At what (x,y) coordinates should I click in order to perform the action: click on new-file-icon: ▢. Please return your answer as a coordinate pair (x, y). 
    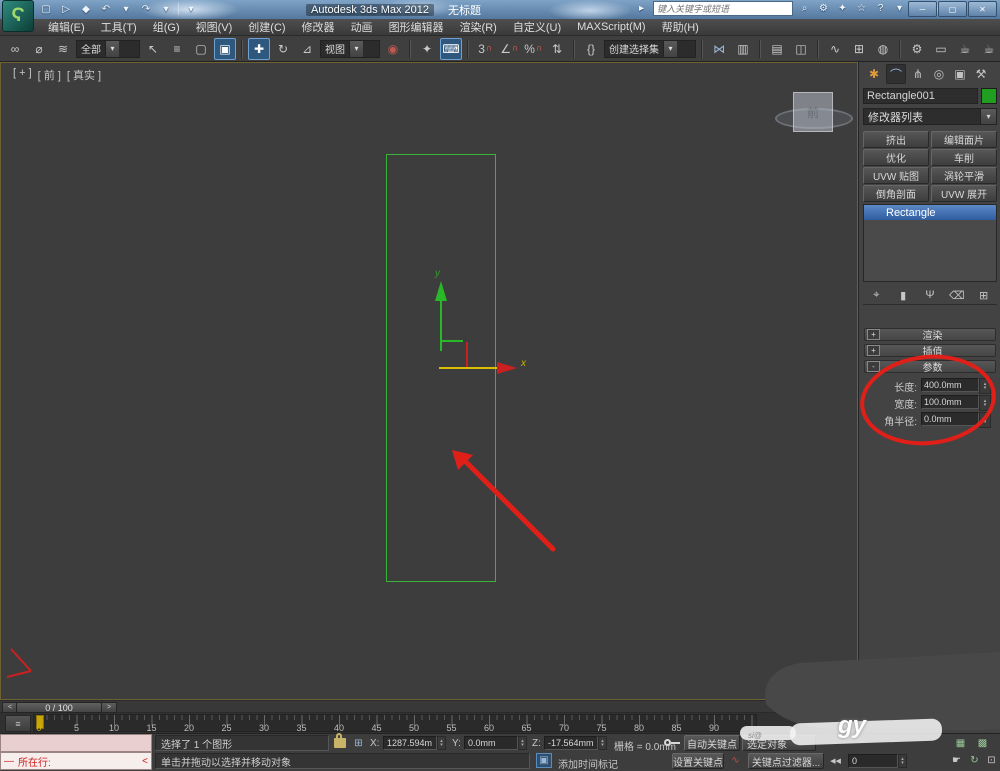
    Looking at the image, I should click on (46, 9).